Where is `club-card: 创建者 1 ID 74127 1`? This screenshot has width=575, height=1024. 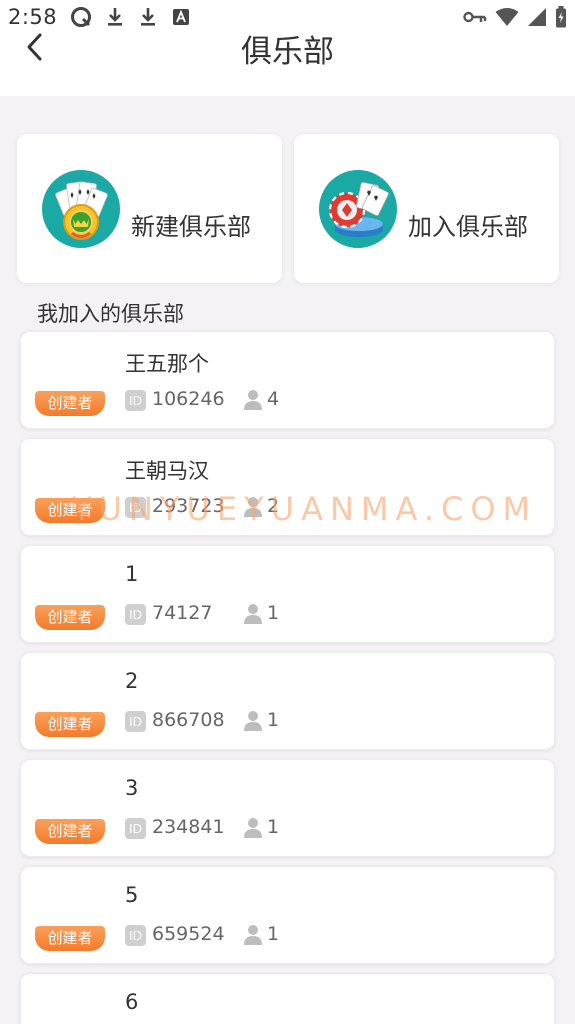
club-card: 创建者 1 ID 74127 1 is located at coordinates (287, 594).